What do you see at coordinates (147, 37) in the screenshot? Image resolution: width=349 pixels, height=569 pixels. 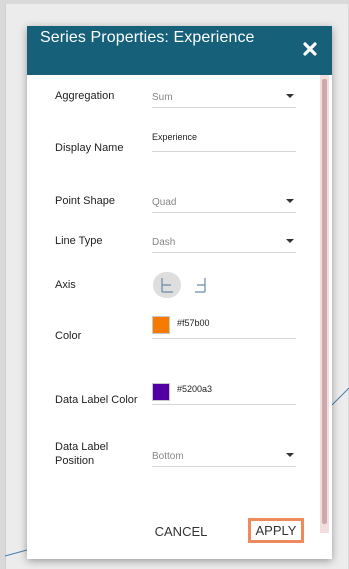 I see `dialog-title: Series Properties: Experience` at bounding box center [147, 37].